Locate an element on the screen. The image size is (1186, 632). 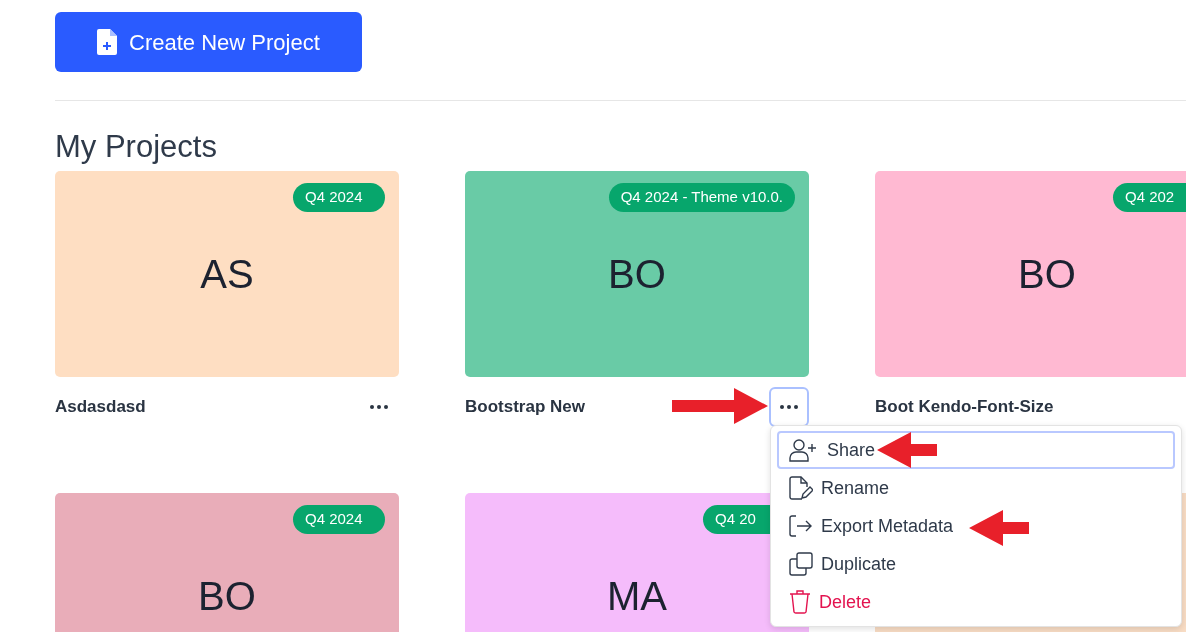
version-badge: Q4 2024 - Theme v10.0. is located at coordinates (701, 197).